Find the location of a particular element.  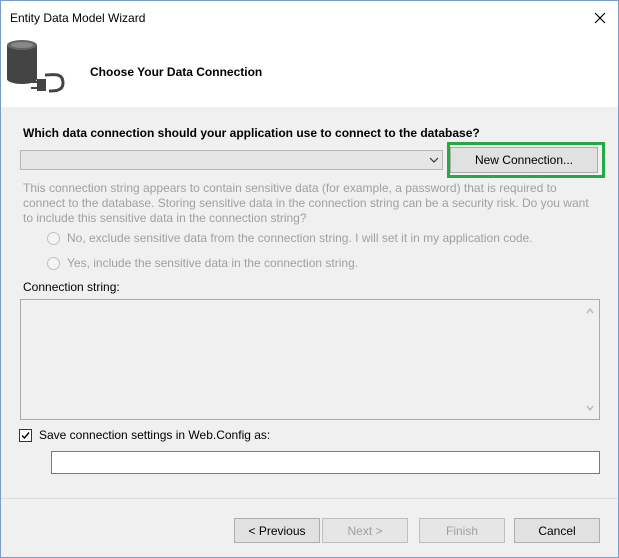

finish-button: Finish is located at coordinates (462, 530).